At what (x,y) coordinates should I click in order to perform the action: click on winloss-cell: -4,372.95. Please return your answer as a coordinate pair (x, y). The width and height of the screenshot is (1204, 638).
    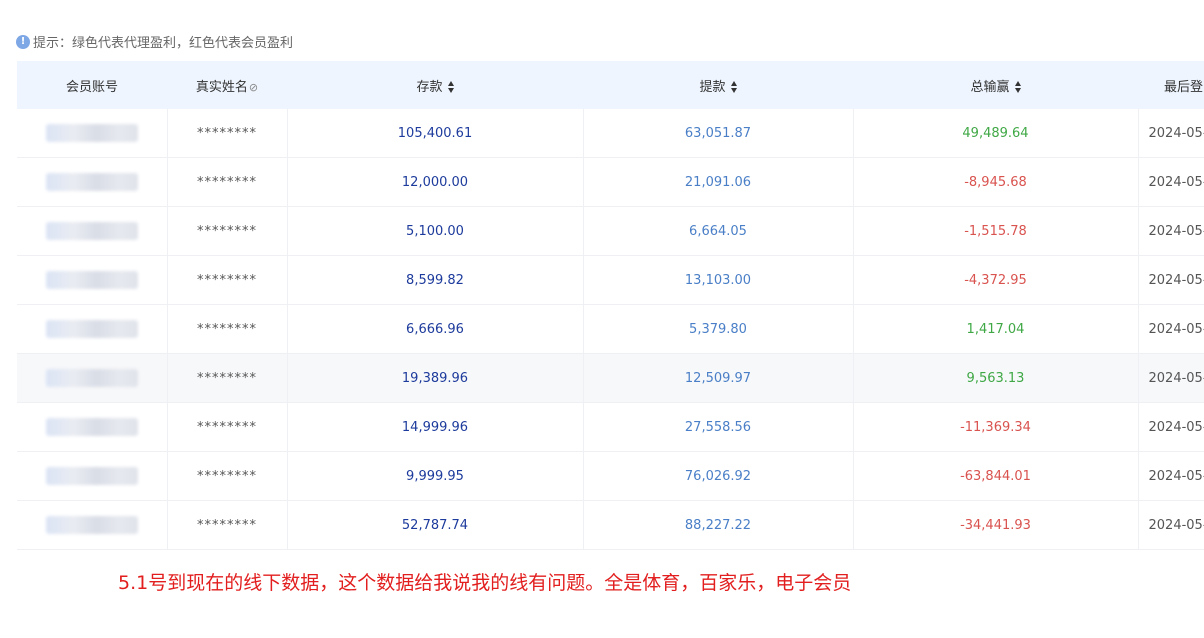
    Looking at the image, I should click on (996, 280).